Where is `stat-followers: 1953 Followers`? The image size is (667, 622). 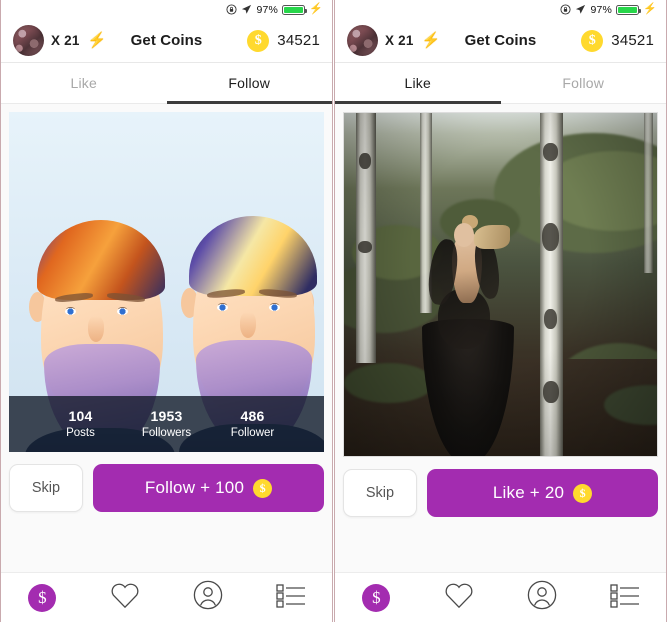
stat-followers: 1953 Followers is located at coordinates (167, 423).